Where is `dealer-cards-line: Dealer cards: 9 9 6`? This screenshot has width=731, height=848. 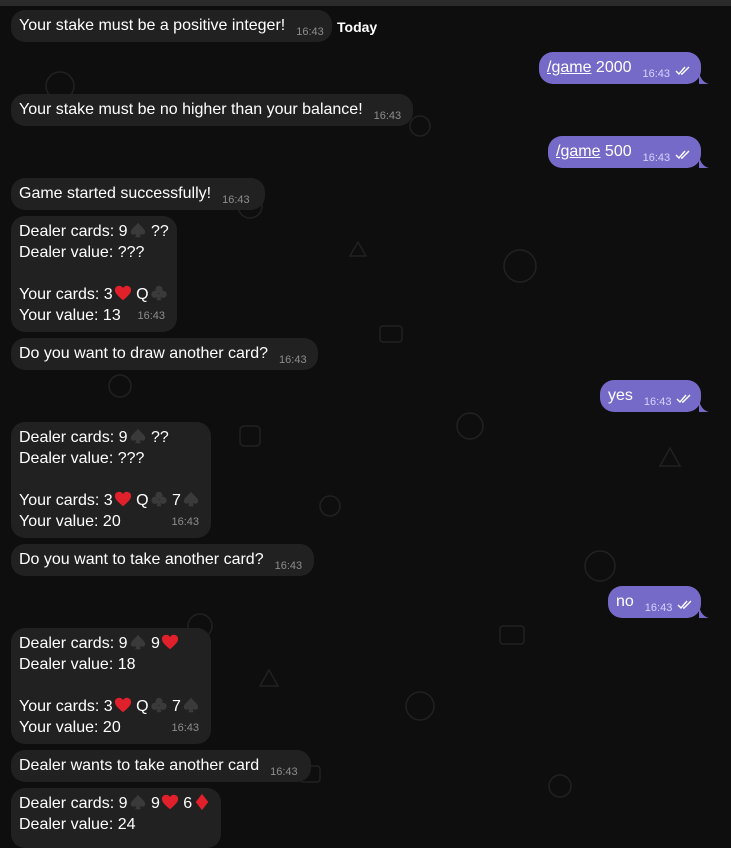
dealer-cards-line: Dealer cards: 9 9 6 is located at coordinates (114, 803).